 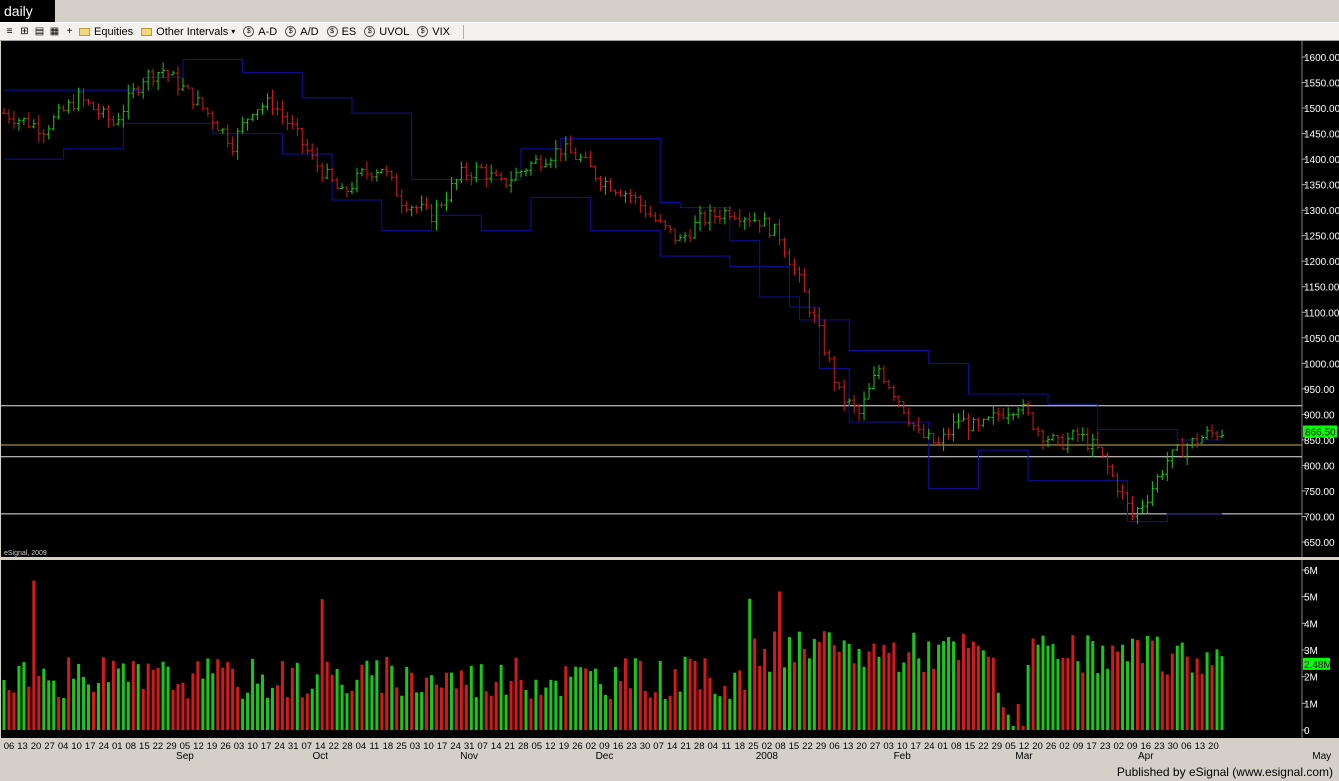 I want to click on folder-icon, so click(x=84, y=31).